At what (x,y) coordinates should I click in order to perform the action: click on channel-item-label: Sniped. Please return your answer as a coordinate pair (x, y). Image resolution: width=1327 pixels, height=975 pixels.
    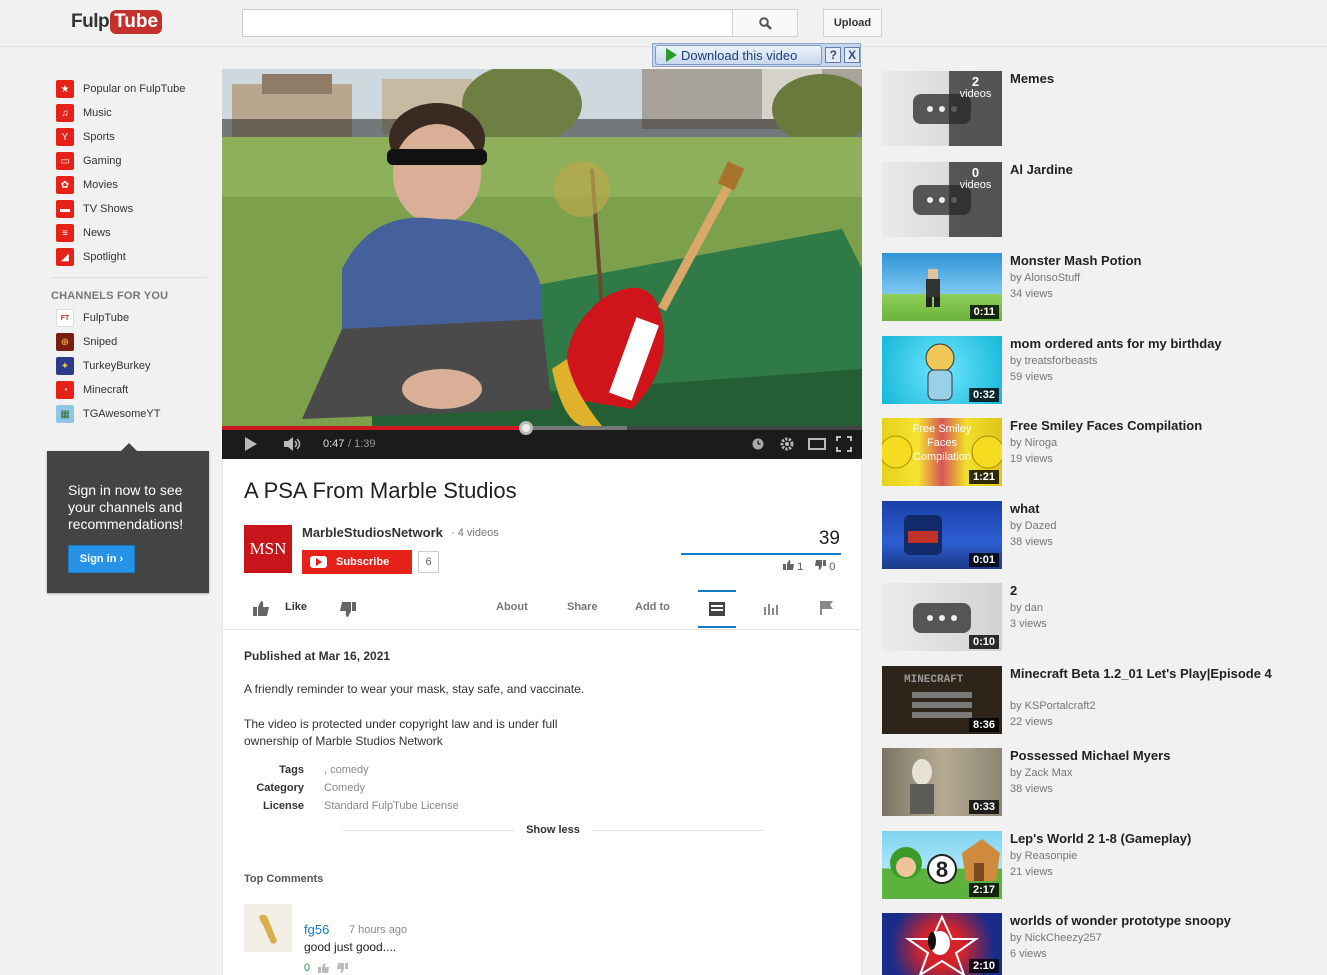
    Looking at the image, I should click on (100, 342).